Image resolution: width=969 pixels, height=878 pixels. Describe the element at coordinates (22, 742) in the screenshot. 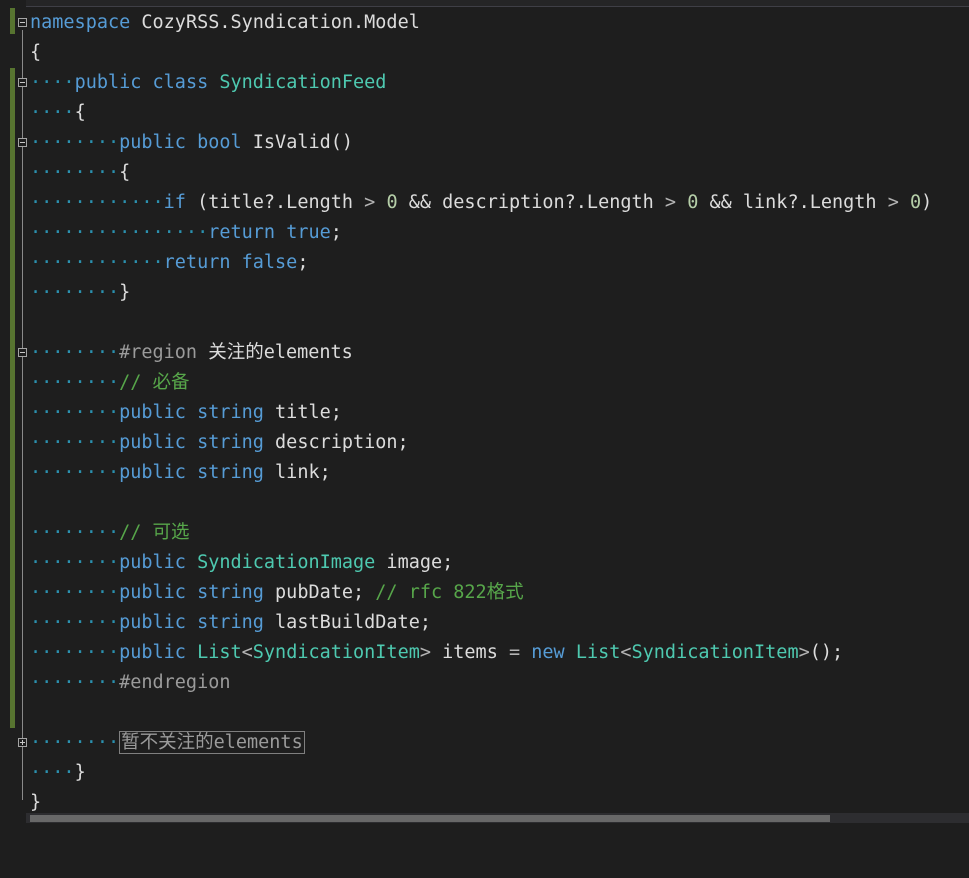

I see `expand-icon` at that location.